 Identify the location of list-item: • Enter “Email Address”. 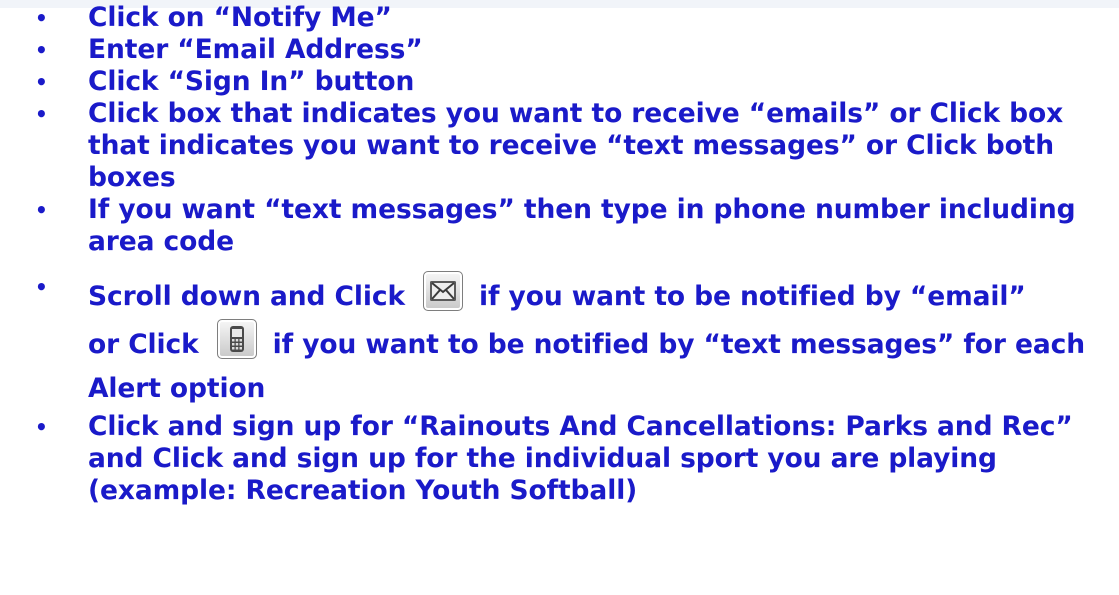
(559, 50).